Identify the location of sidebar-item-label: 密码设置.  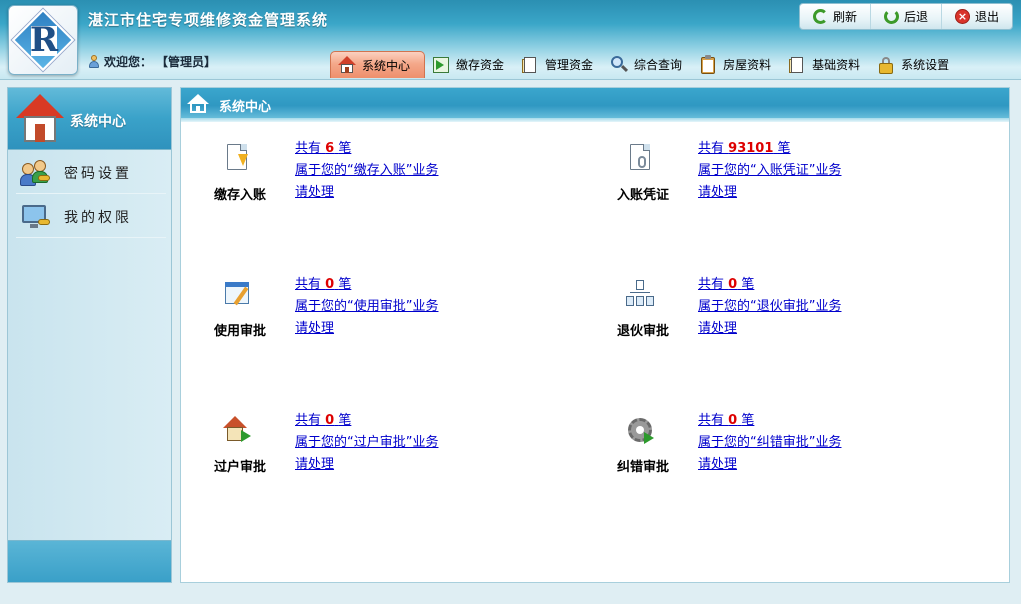
(98, 173).